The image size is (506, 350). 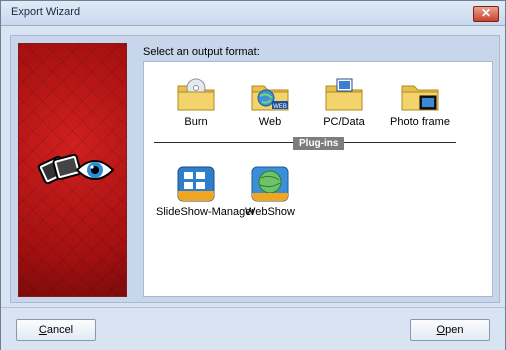 What do you see at coordinates (420, 122) in the screenshot?
I see `format-label: Photo frame` at bounding box center [420, 122].